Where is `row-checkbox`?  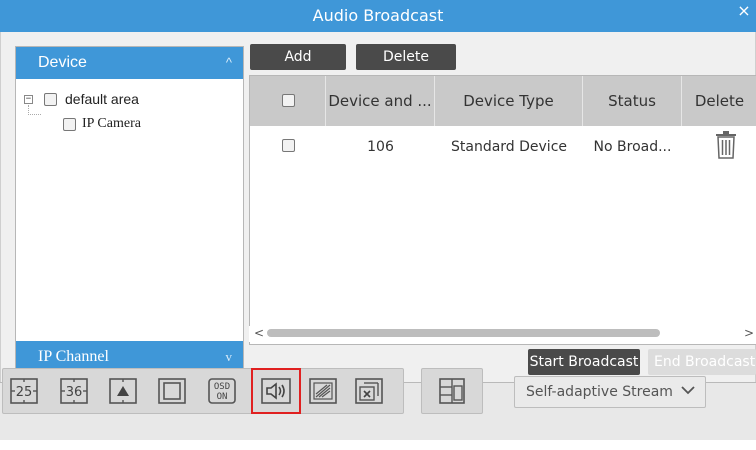 row-checkbox is located at coordinates (288, 145).